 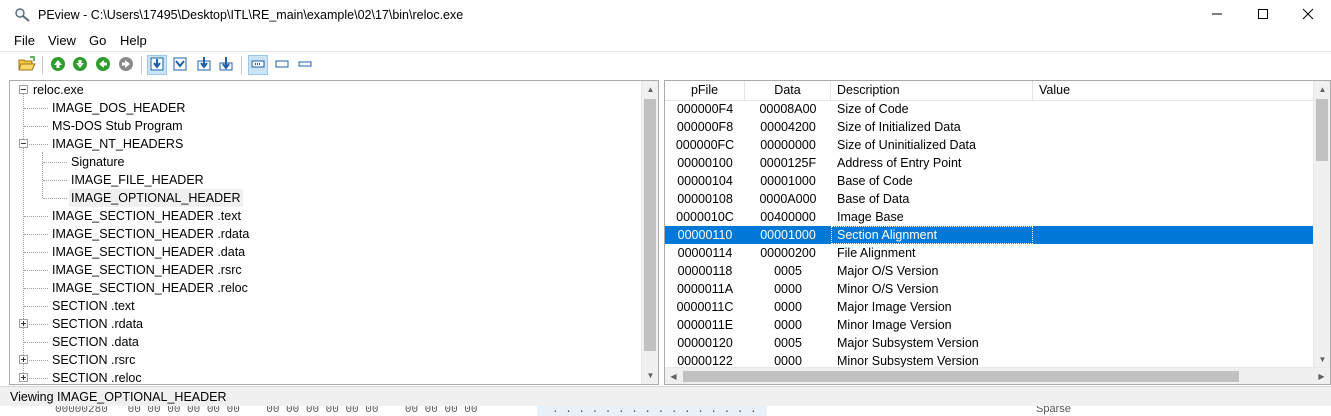 I want to click on column-header-pfile: pFile, so click(x=705, y=90).